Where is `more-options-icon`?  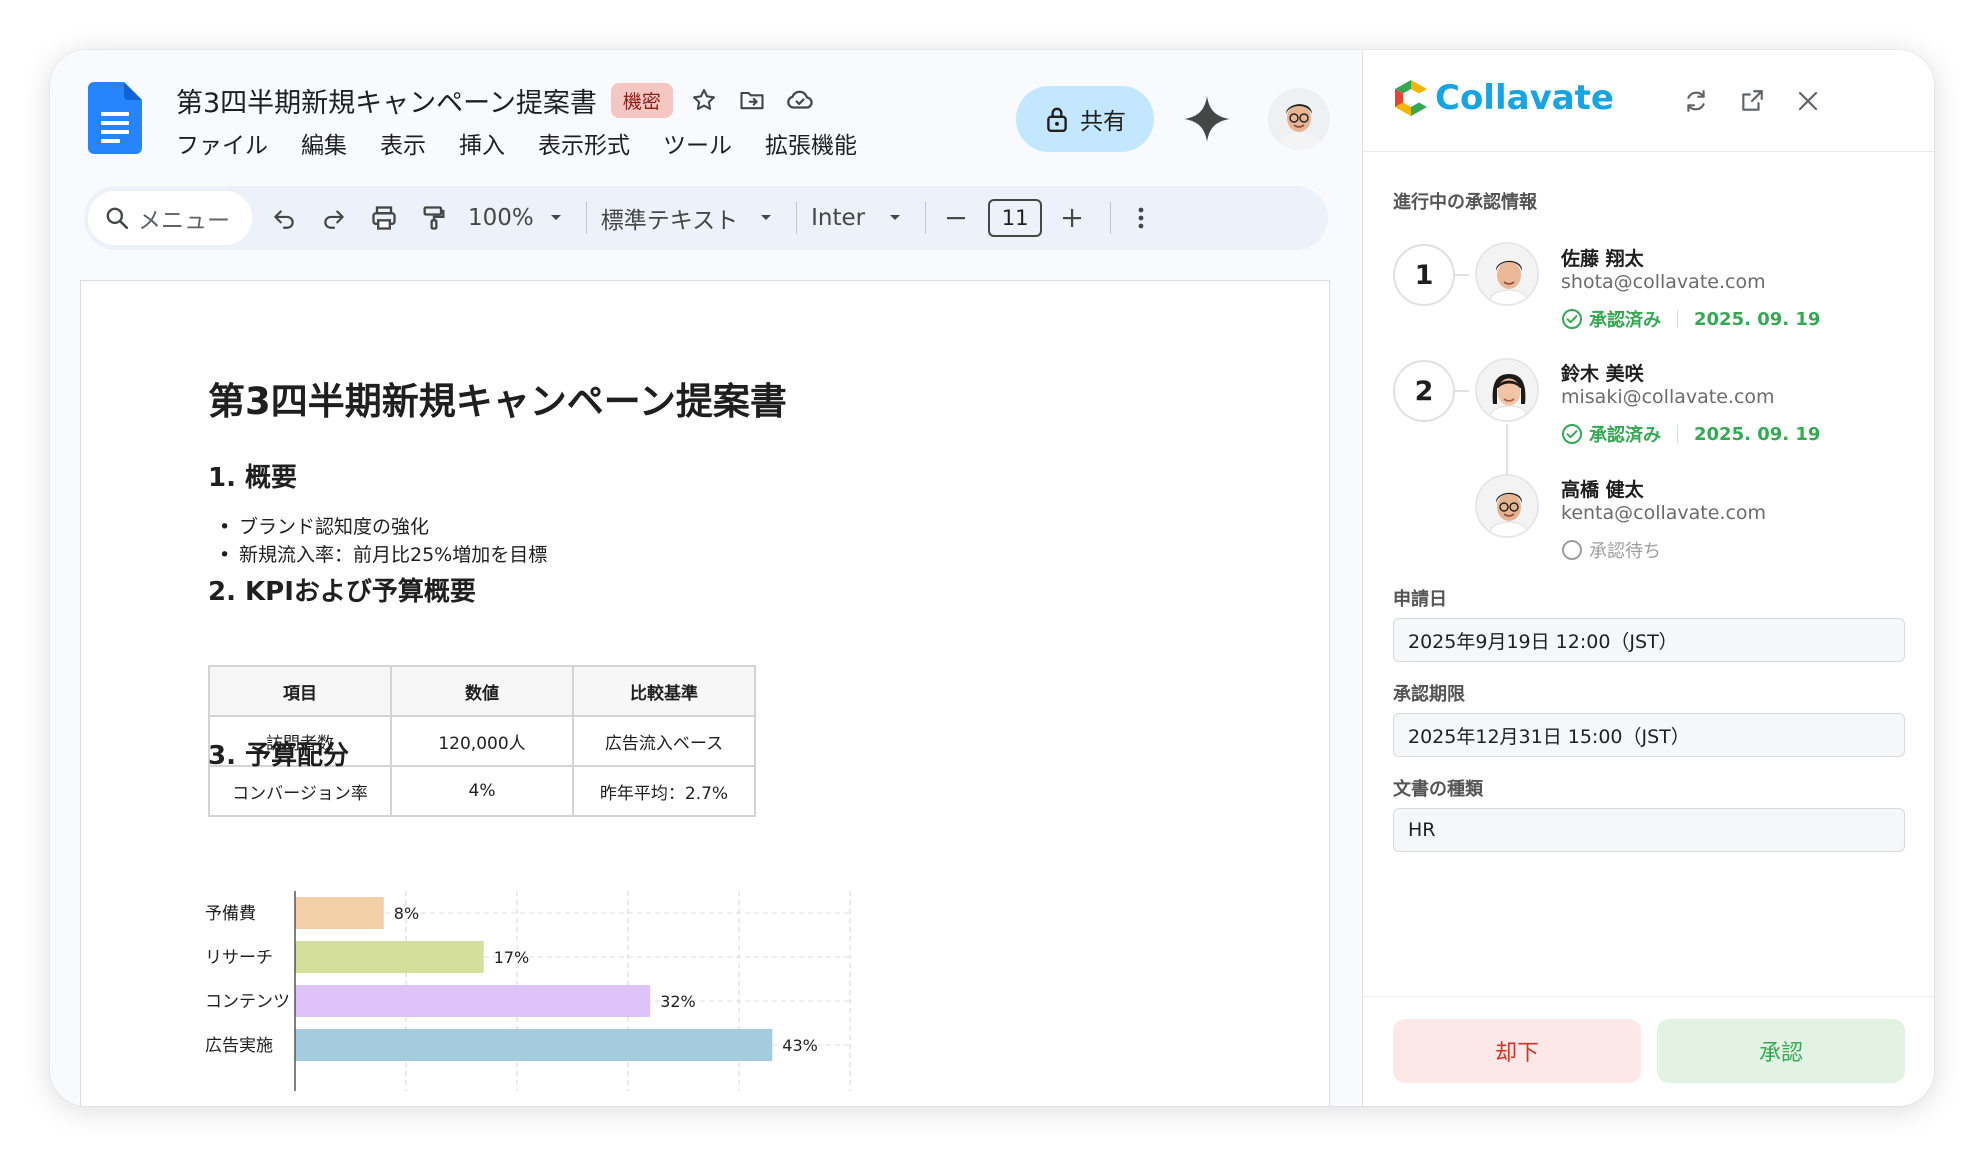 more-options-icon is located at coordinates (1141, 218).